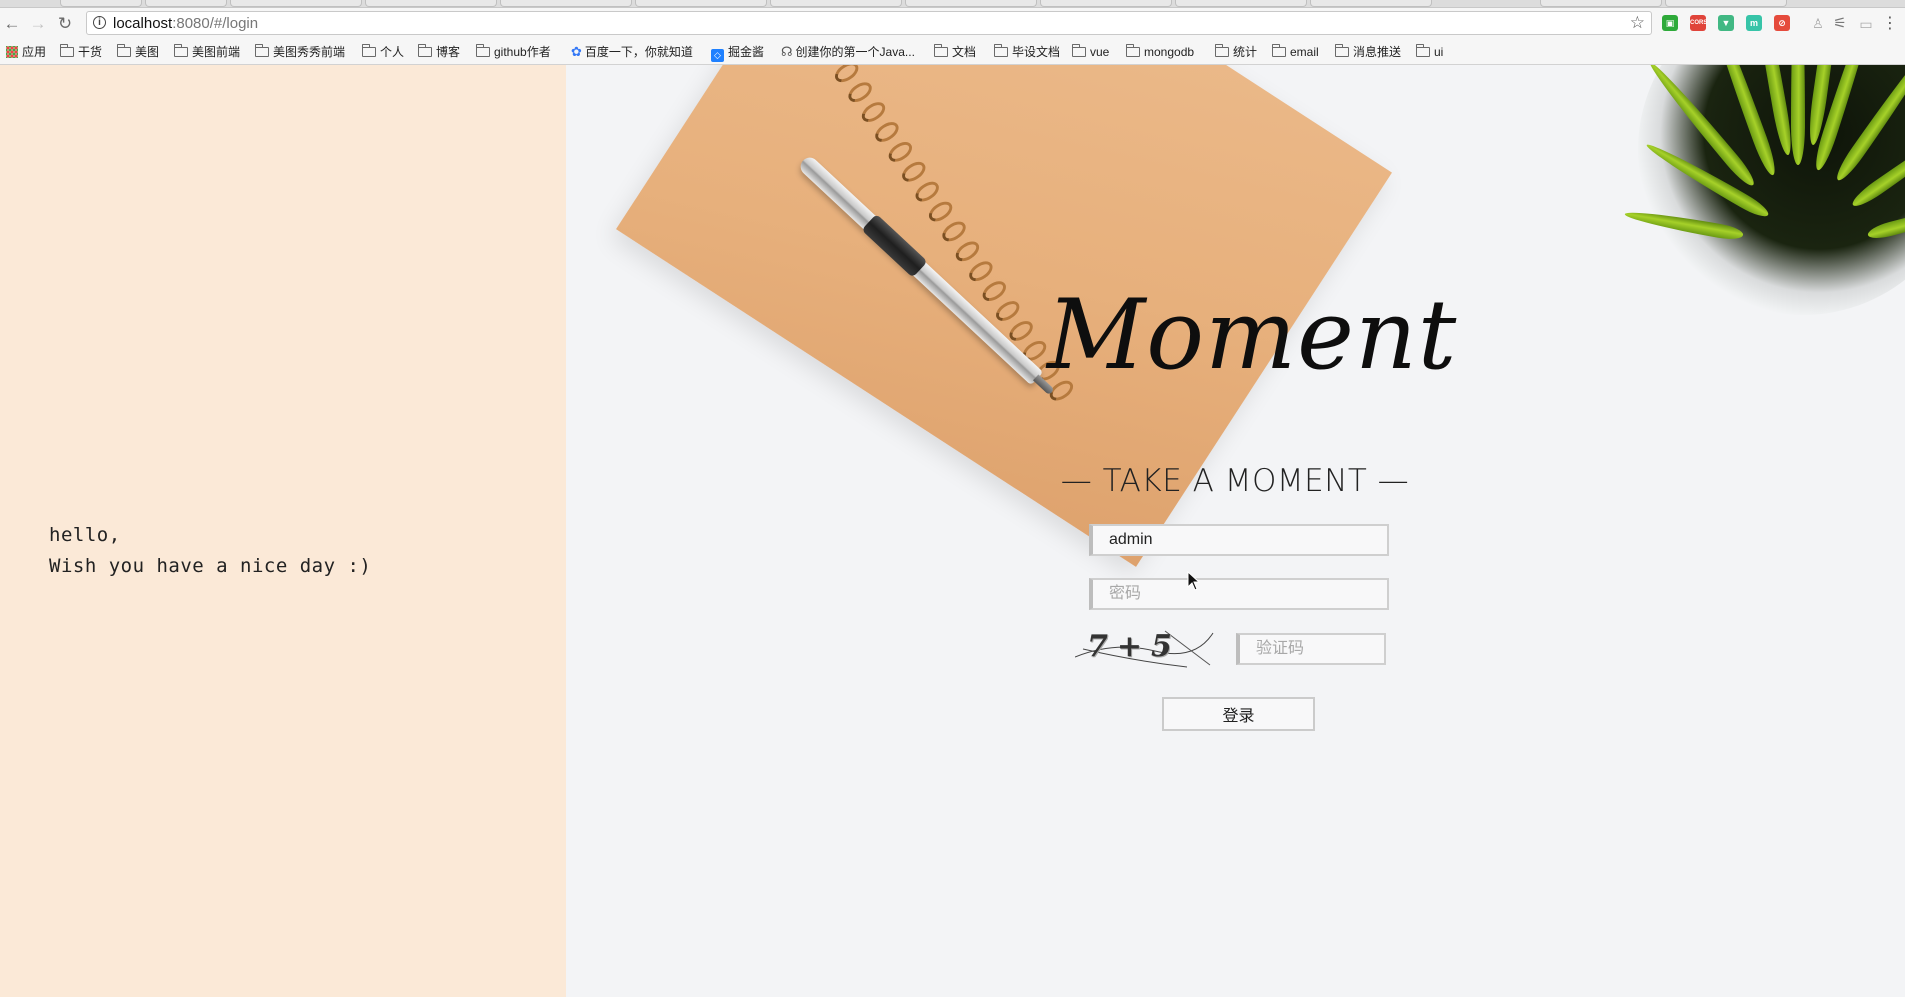 Image resolution: width=1905 pixels, height=997 pixels. I want to click on url-path: :8080/#/login, so click(215, 23).